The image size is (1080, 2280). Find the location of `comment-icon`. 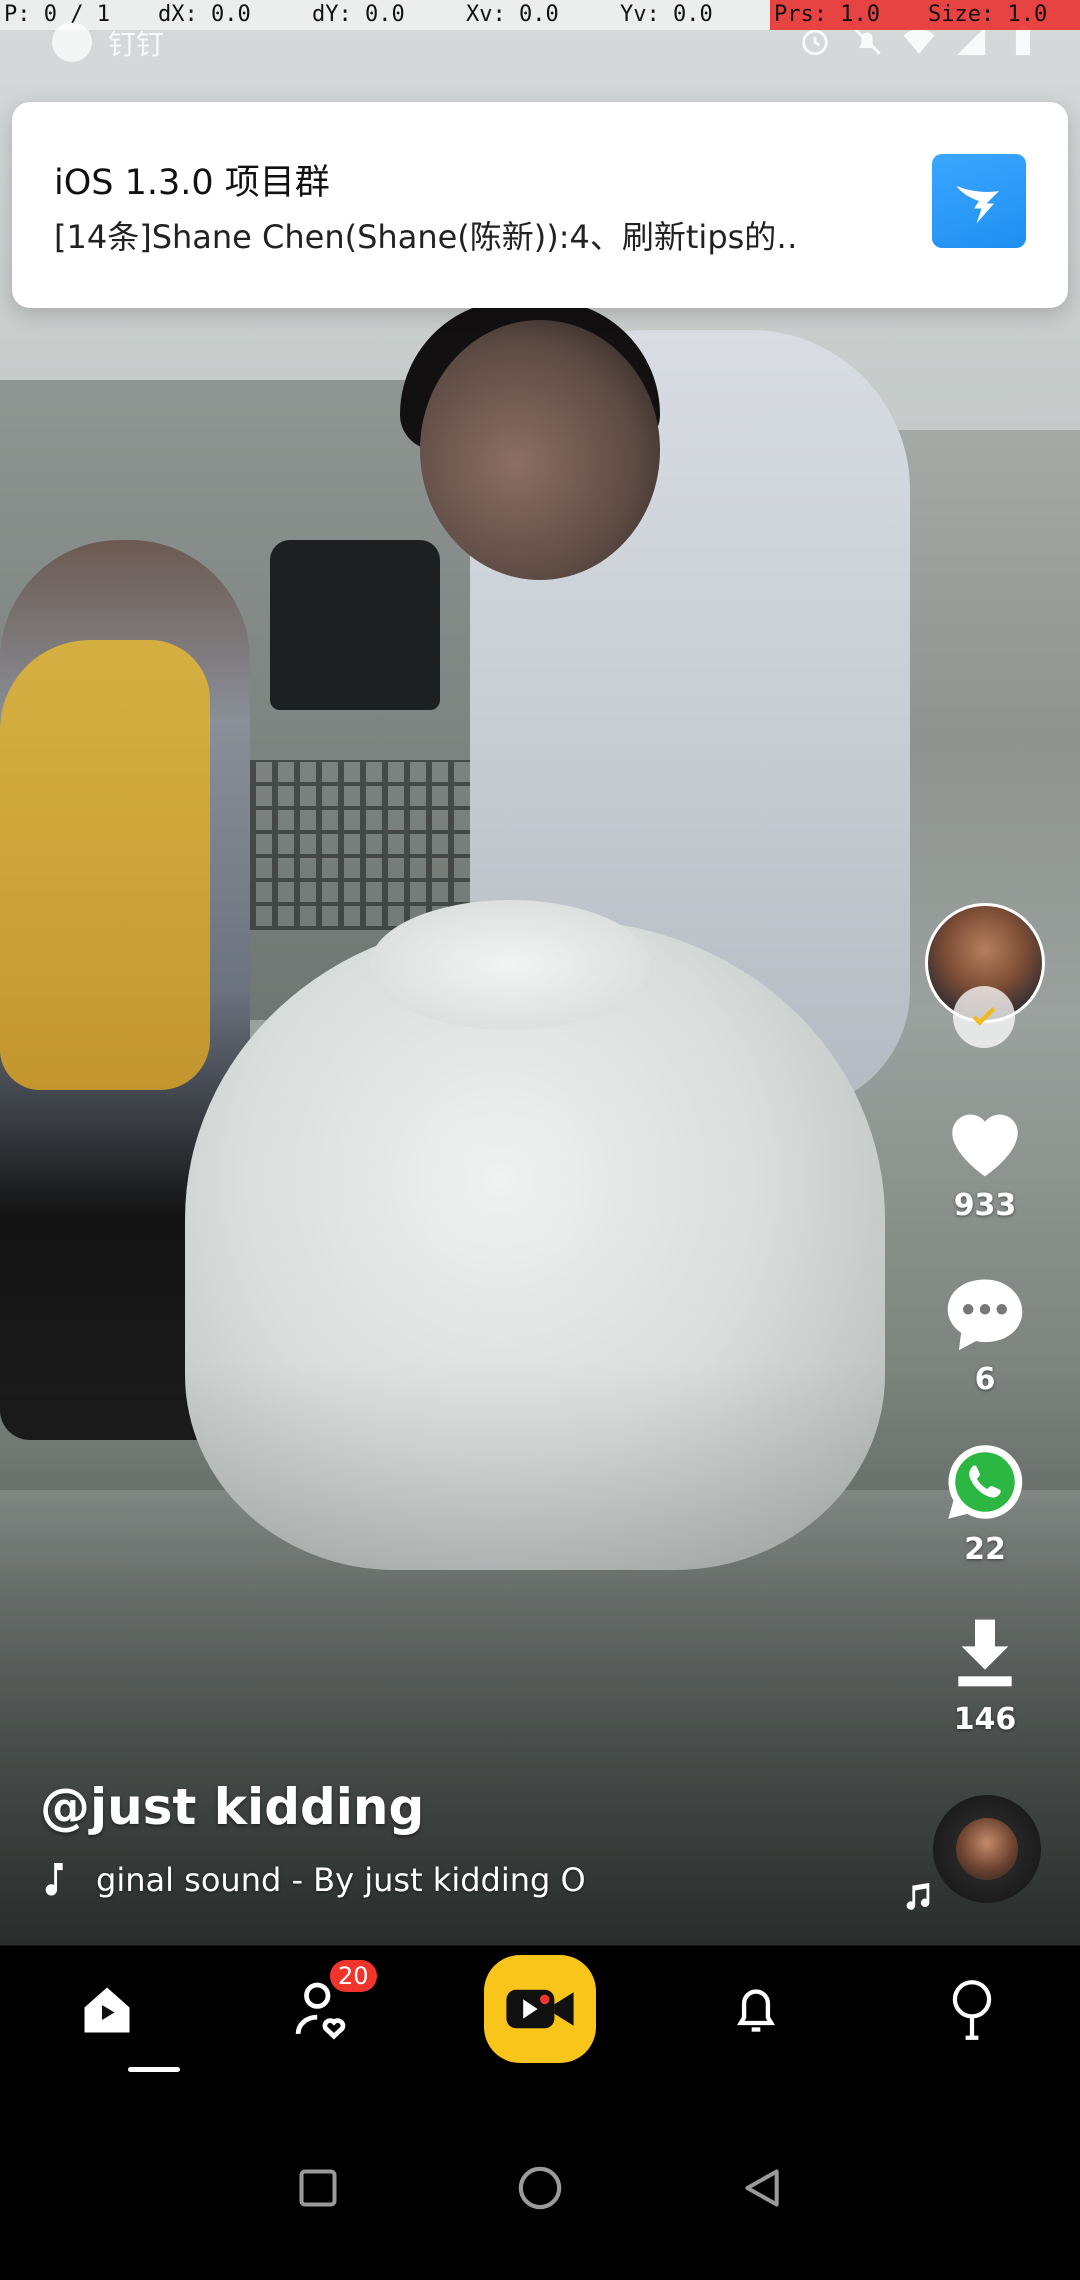

comment-icon is located at coordinates (985, 1315).